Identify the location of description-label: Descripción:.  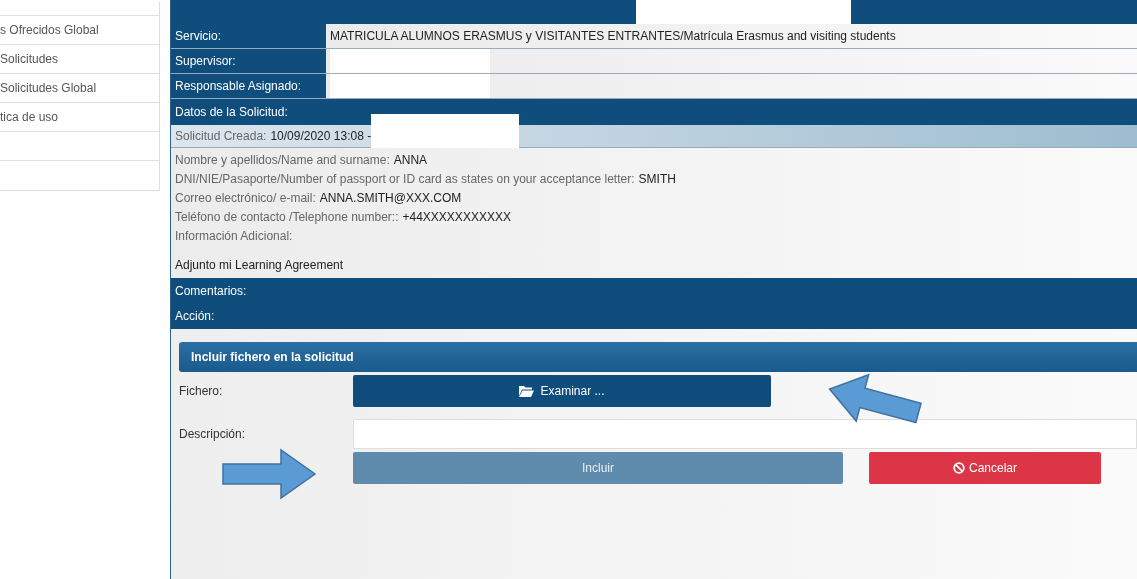
(213, 434).